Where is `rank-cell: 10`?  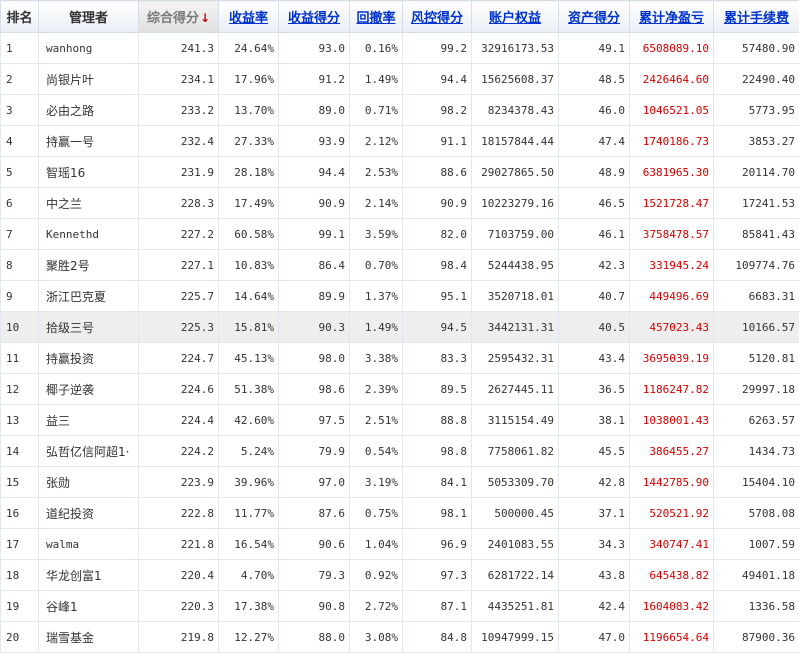 rank-cell: 10 is located at coordinates (20, 327).